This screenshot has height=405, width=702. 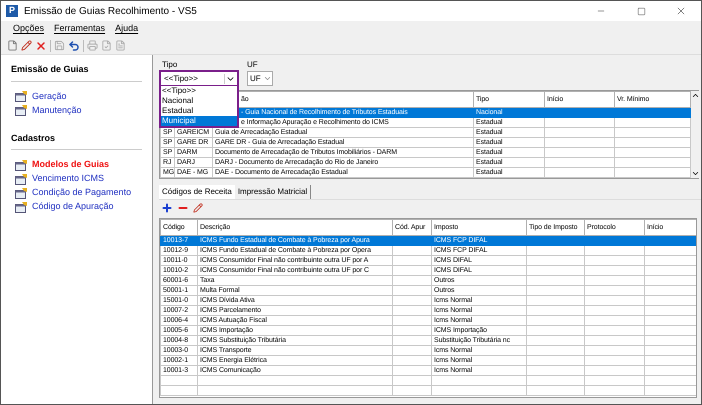 I want to click on menu-item: Ferramentas, so click(x=80, y=29).